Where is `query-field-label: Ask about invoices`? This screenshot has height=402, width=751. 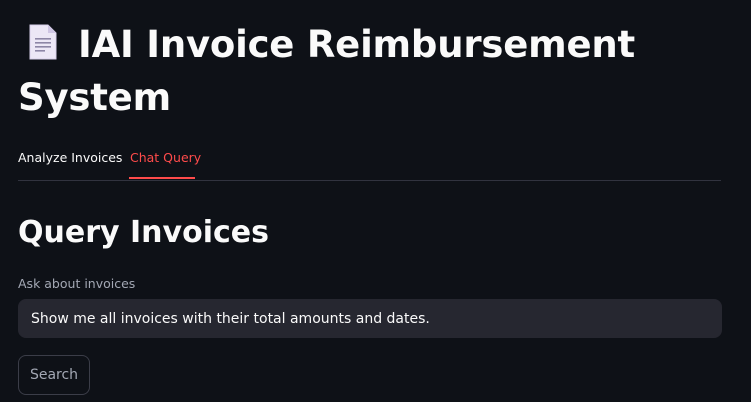
query-field-label: Ask about invoices is located at coordinates (77, 283).